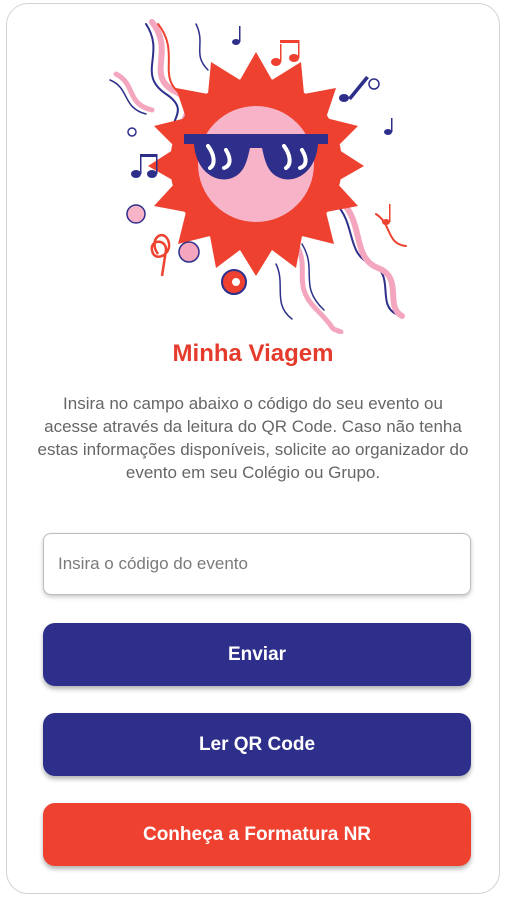 The height and width of the screenshot is (900, 506). What do you see at coordinates (257, 564) in the screenshot?
I see `event-code-input` at bounding box center [257, 564].